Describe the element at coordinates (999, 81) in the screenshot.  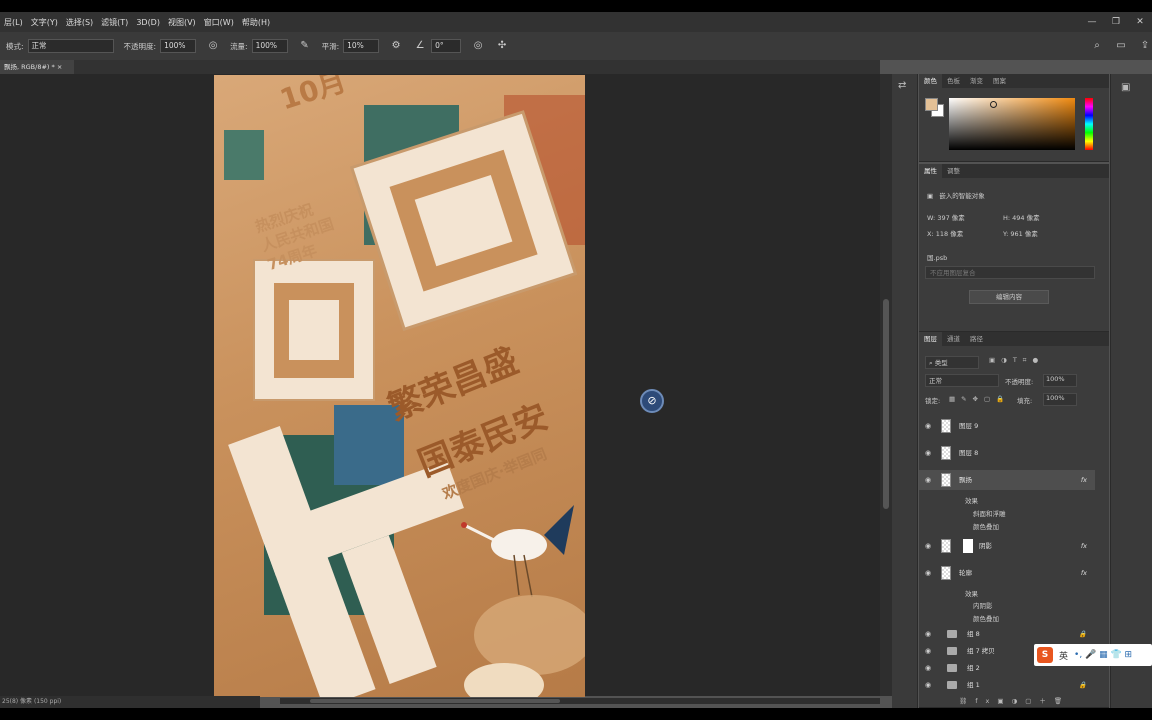
I see `tab-patterns: 图案` at that location.